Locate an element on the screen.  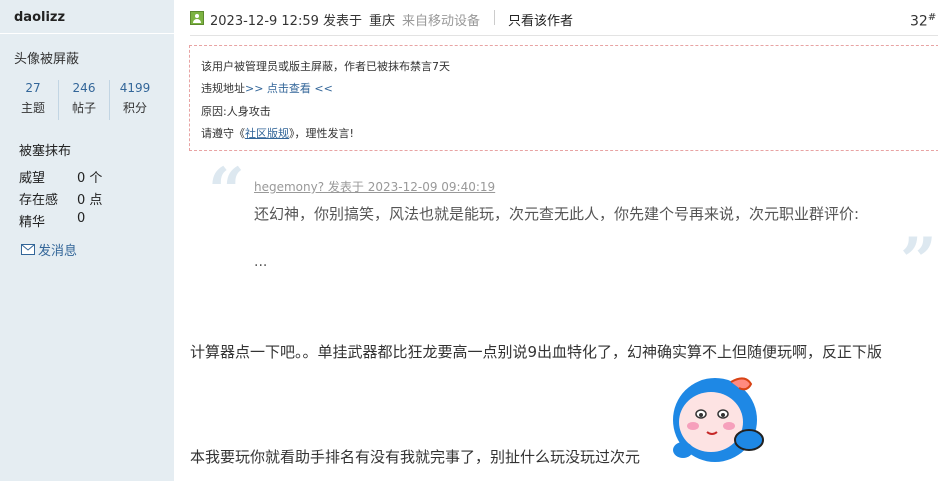
info-row-prestige: 威望 0 个 is located at coordinates (89, 176).